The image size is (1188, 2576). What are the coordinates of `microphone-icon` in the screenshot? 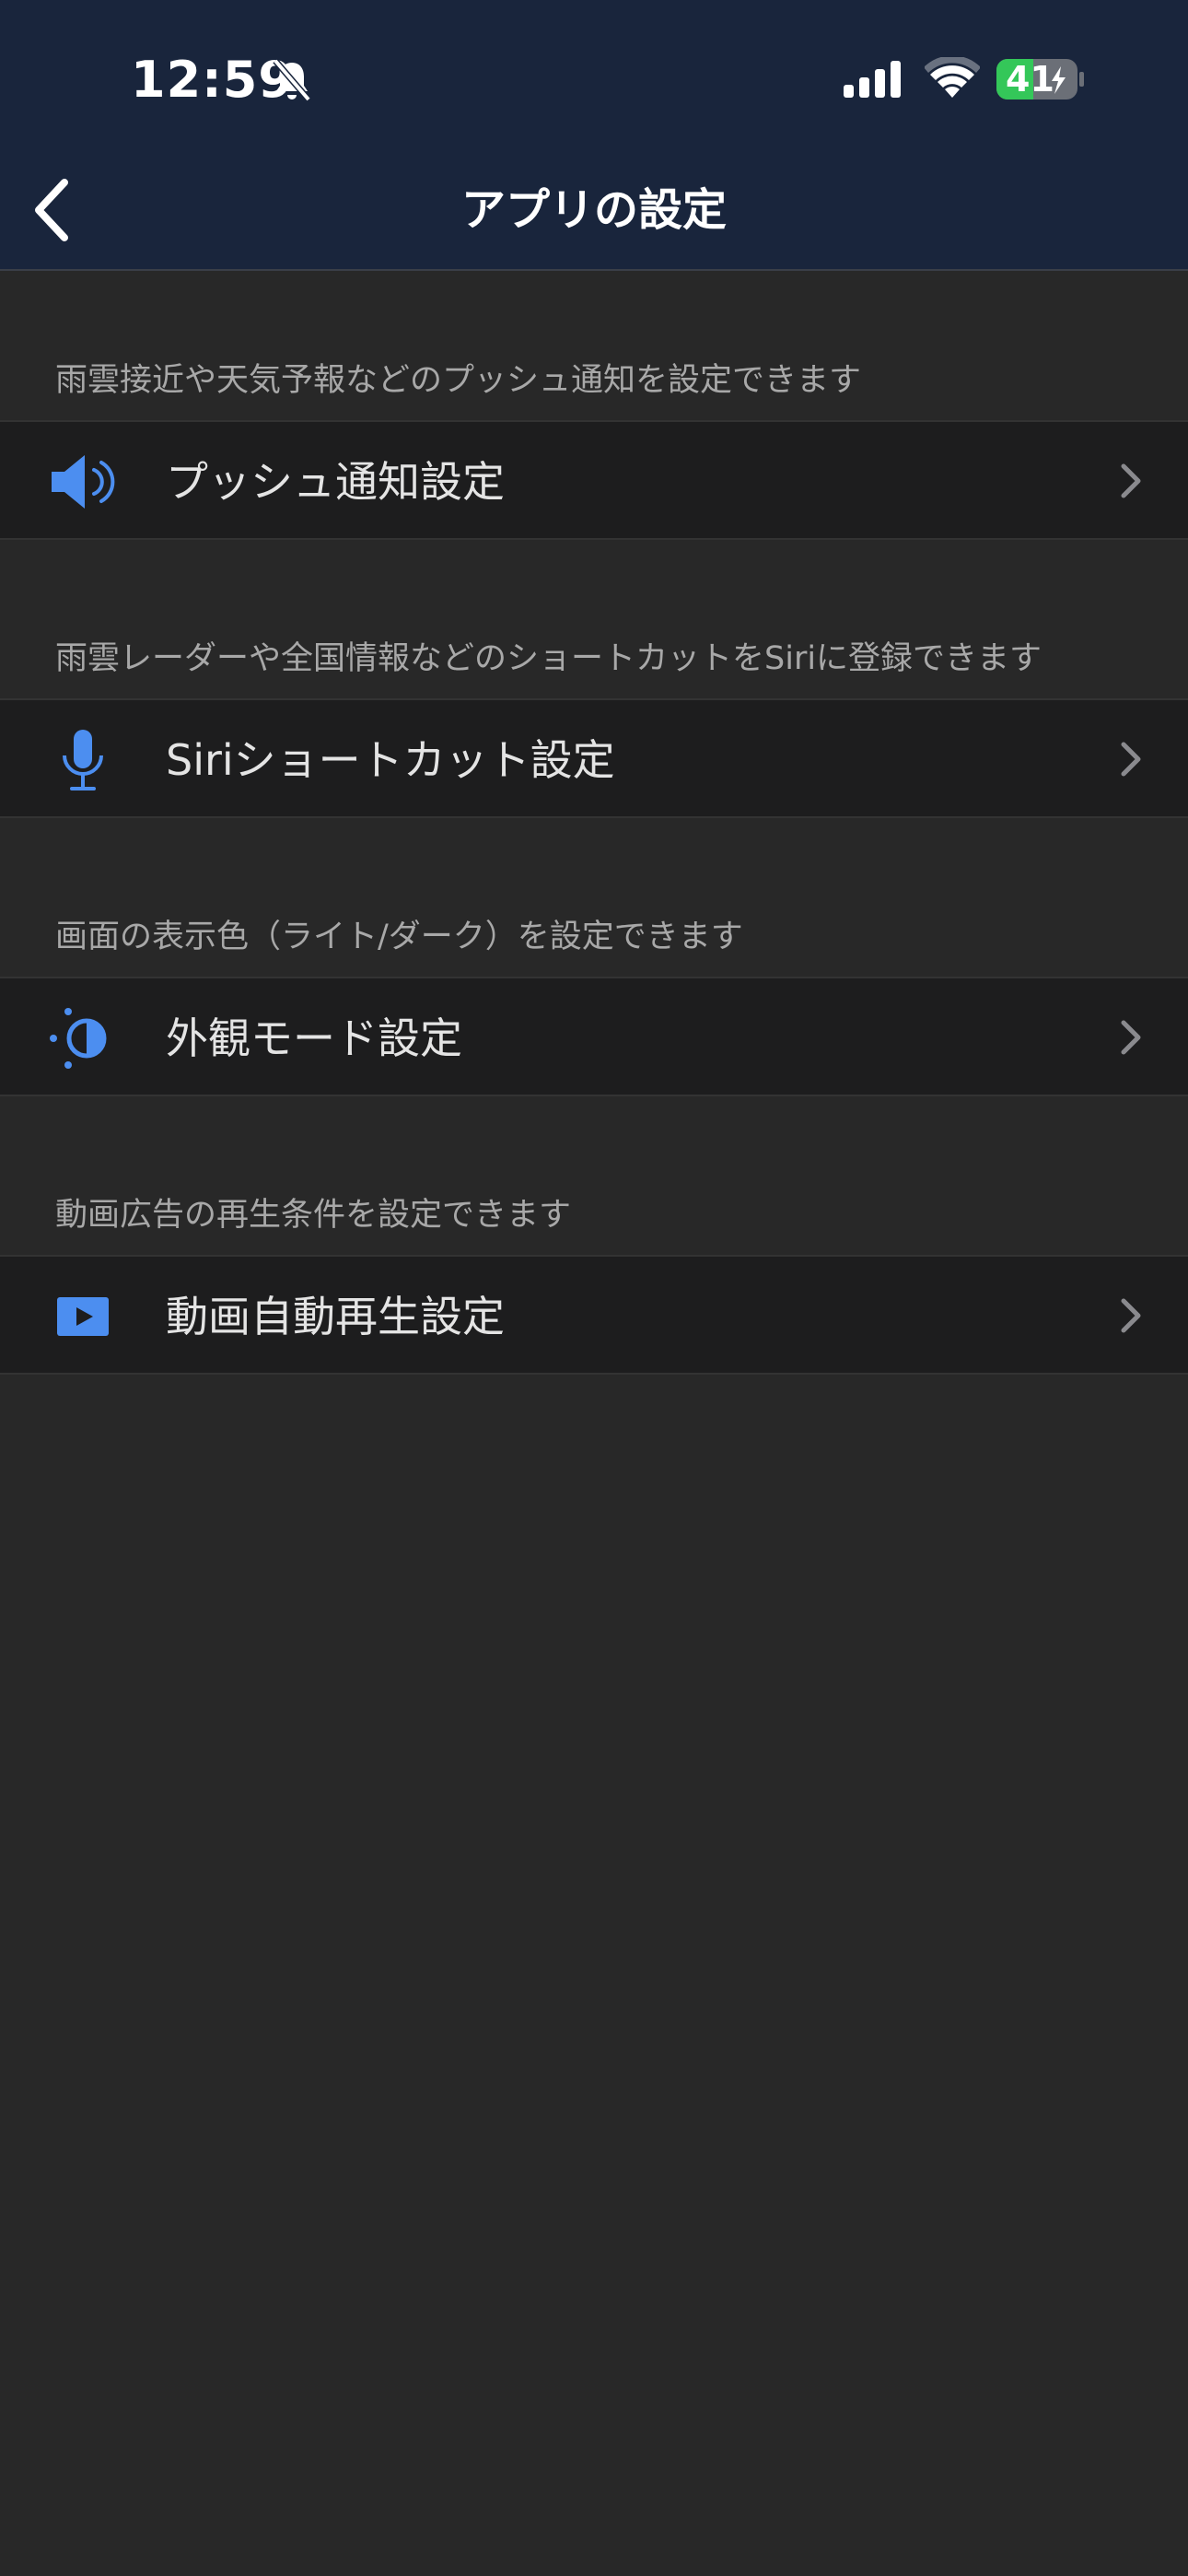 It's located at (83, 760).